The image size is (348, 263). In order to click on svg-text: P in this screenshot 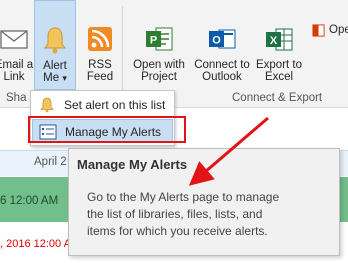, I will do `click(153, 41)`.